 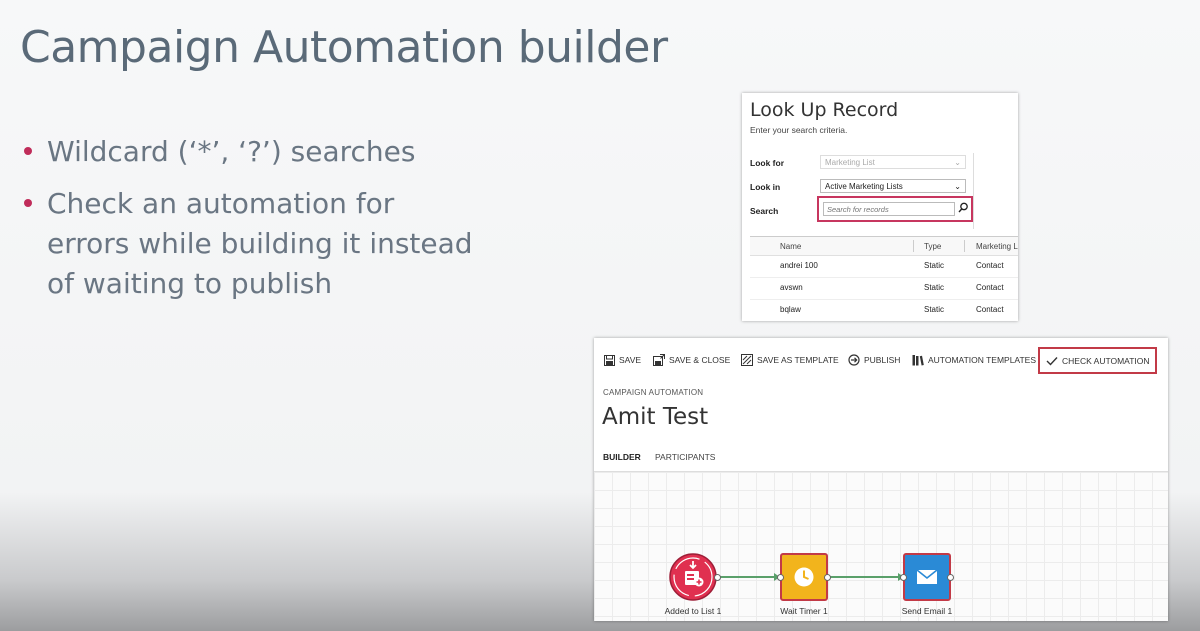 I want to click on column-header-type: Type, so click(x=932, y=246).